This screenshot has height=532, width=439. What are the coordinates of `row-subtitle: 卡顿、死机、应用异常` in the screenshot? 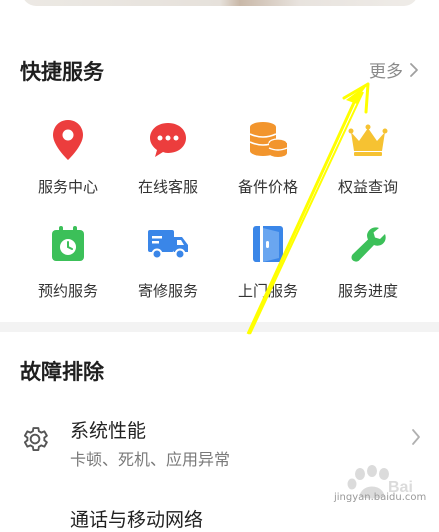 It's located at (150, 459).